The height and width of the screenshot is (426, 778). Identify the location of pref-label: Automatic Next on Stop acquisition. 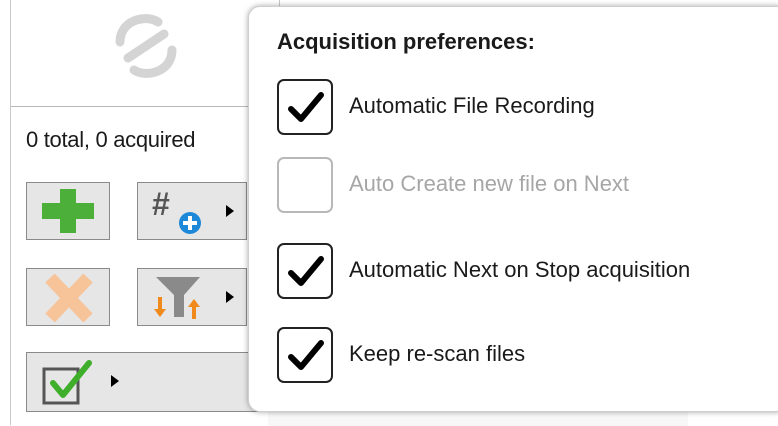
(520, 269).